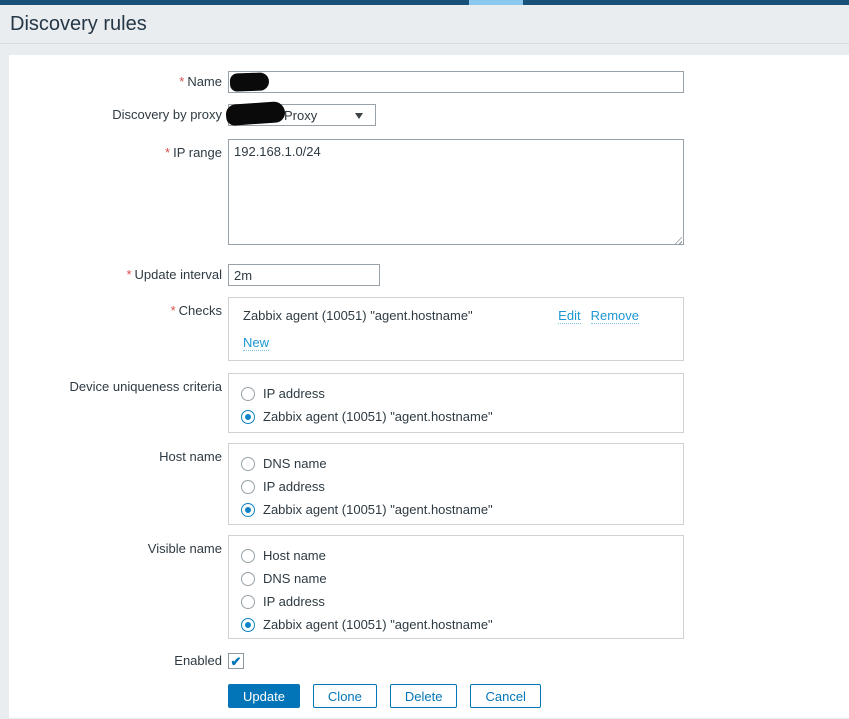 The width and height of the screenshot is (849, 719). Describe the element at coordinates (462, 463) in the screenshot. I see `host-name-option-dns-name: DNS name` at that location.